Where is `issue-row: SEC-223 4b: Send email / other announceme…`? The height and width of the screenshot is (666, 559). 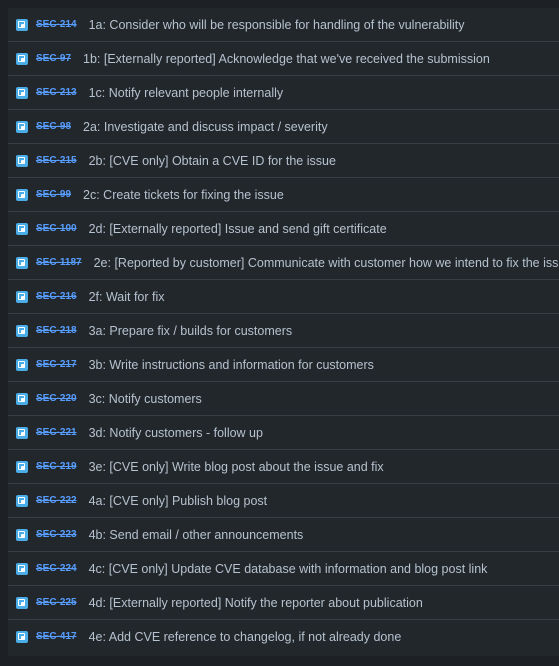
issue-row: SEC-223 4b: Send email / other announceme… is located at coordinates (283, 535).